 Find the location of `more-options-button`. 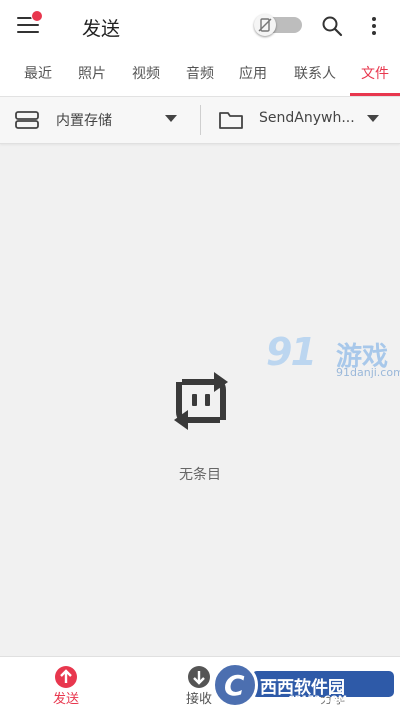

more-options-button is located at coordinates (374, 26).